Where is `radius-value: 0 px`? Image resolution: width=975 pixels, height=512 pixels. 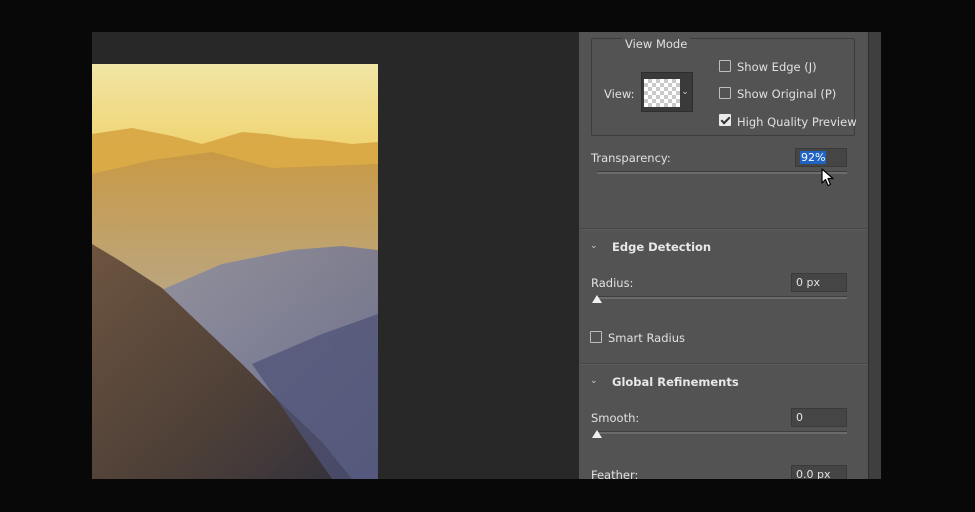 radius-value: 0 px is located at coordinates (808, 282).